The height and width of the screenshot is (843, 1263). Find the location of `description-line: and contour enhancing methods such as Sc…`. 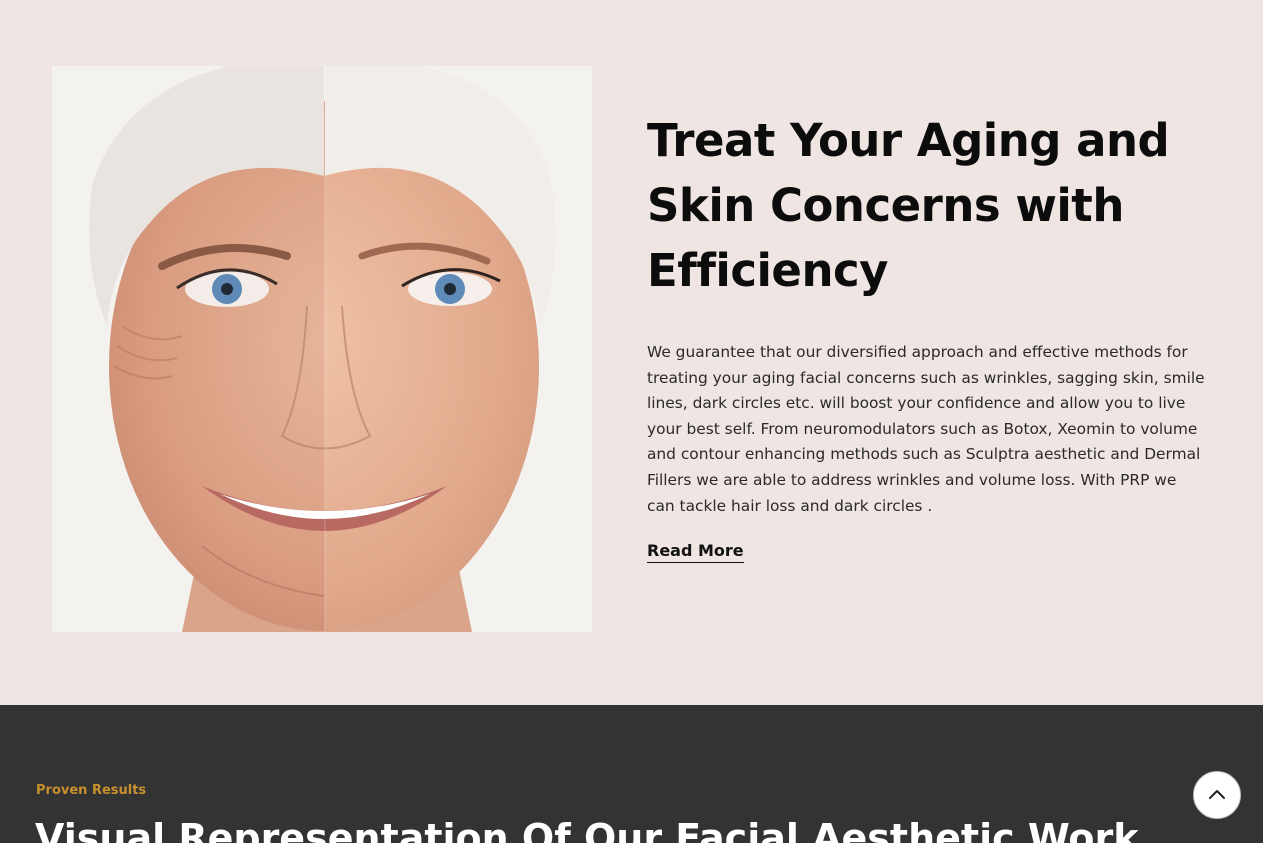

description-line: and contour enhancing methods such as Sc… is located at coordinates (924, 454).